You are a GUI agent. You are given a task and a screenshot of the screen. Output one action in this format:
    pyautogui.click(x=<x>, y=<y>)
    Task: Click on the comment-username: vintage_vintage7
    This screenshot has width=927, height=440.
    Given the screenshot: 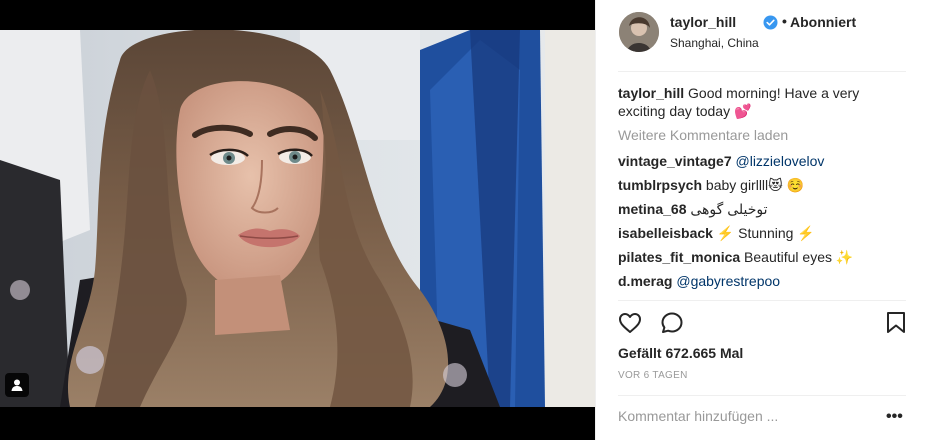 What is the action you would take?
    pyautogui.click(x=675, y=161)
    